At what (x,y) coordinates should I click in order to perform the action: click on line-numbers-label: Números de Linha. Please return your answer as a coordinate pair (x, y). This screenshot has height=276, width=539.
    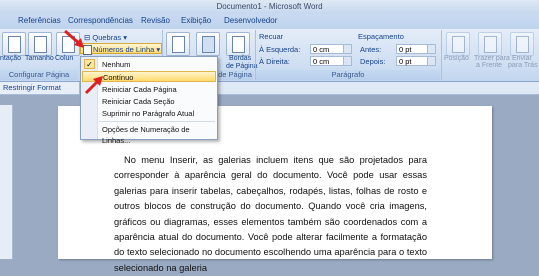
    Looking at the image, I should click on (124, 49).